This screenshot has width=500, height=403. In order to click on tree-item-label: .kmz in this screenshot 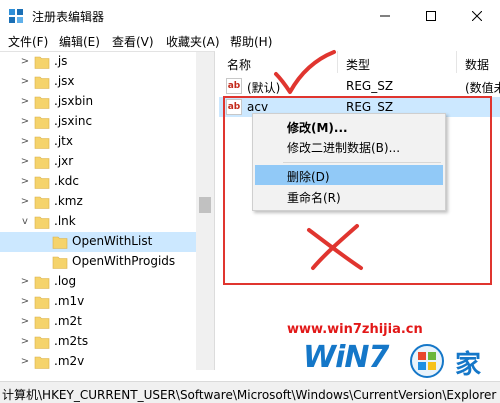, I will do `click(68, 201)`.